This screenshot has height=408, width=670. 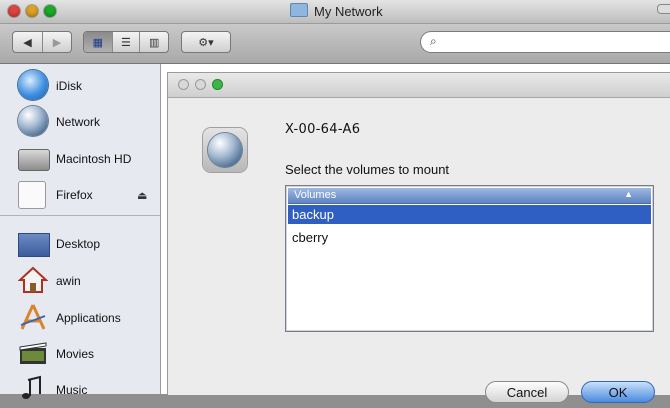 What do you see at coordinates (57, 42) in the screenshot?
I see `forward-arrow-icon: ▶` at bounding box center [57, 42].